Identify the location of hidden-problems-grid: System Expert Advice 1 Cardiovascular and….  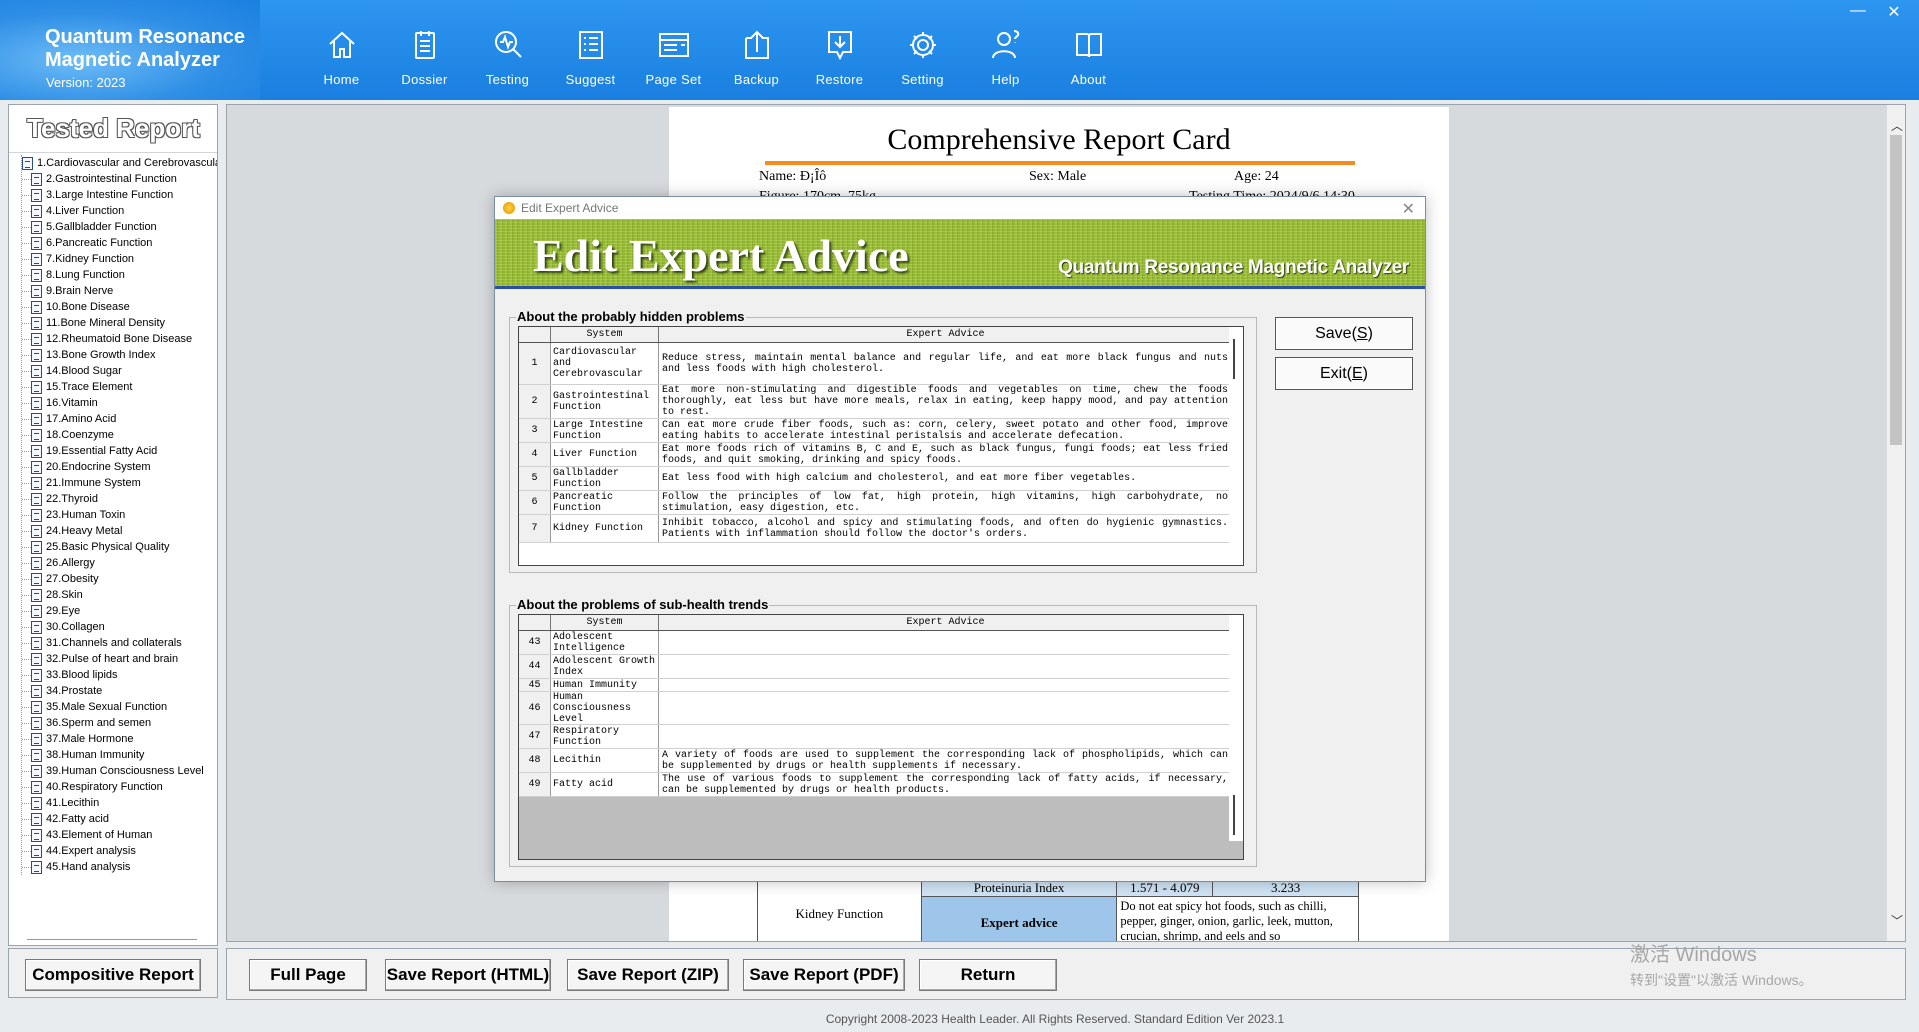
(881, 446).